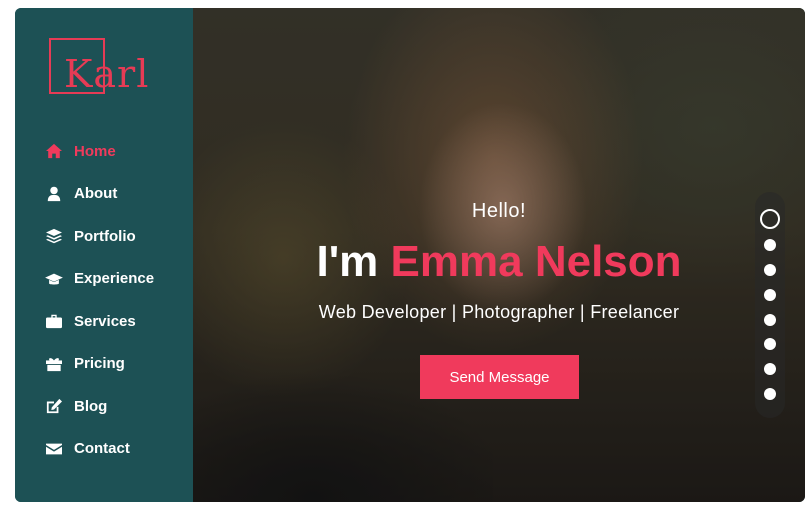  Describe the element at coordinates (347, 261) in the screenshot. I see `hero-name-prefix: I'm` at that location.